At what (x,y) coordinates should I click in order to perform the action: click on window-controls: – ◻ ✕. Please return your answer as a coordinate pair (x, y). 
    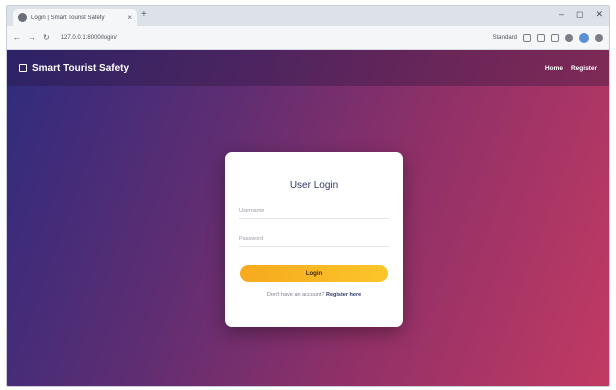
    Looking at the image, I should click on (581, 14).